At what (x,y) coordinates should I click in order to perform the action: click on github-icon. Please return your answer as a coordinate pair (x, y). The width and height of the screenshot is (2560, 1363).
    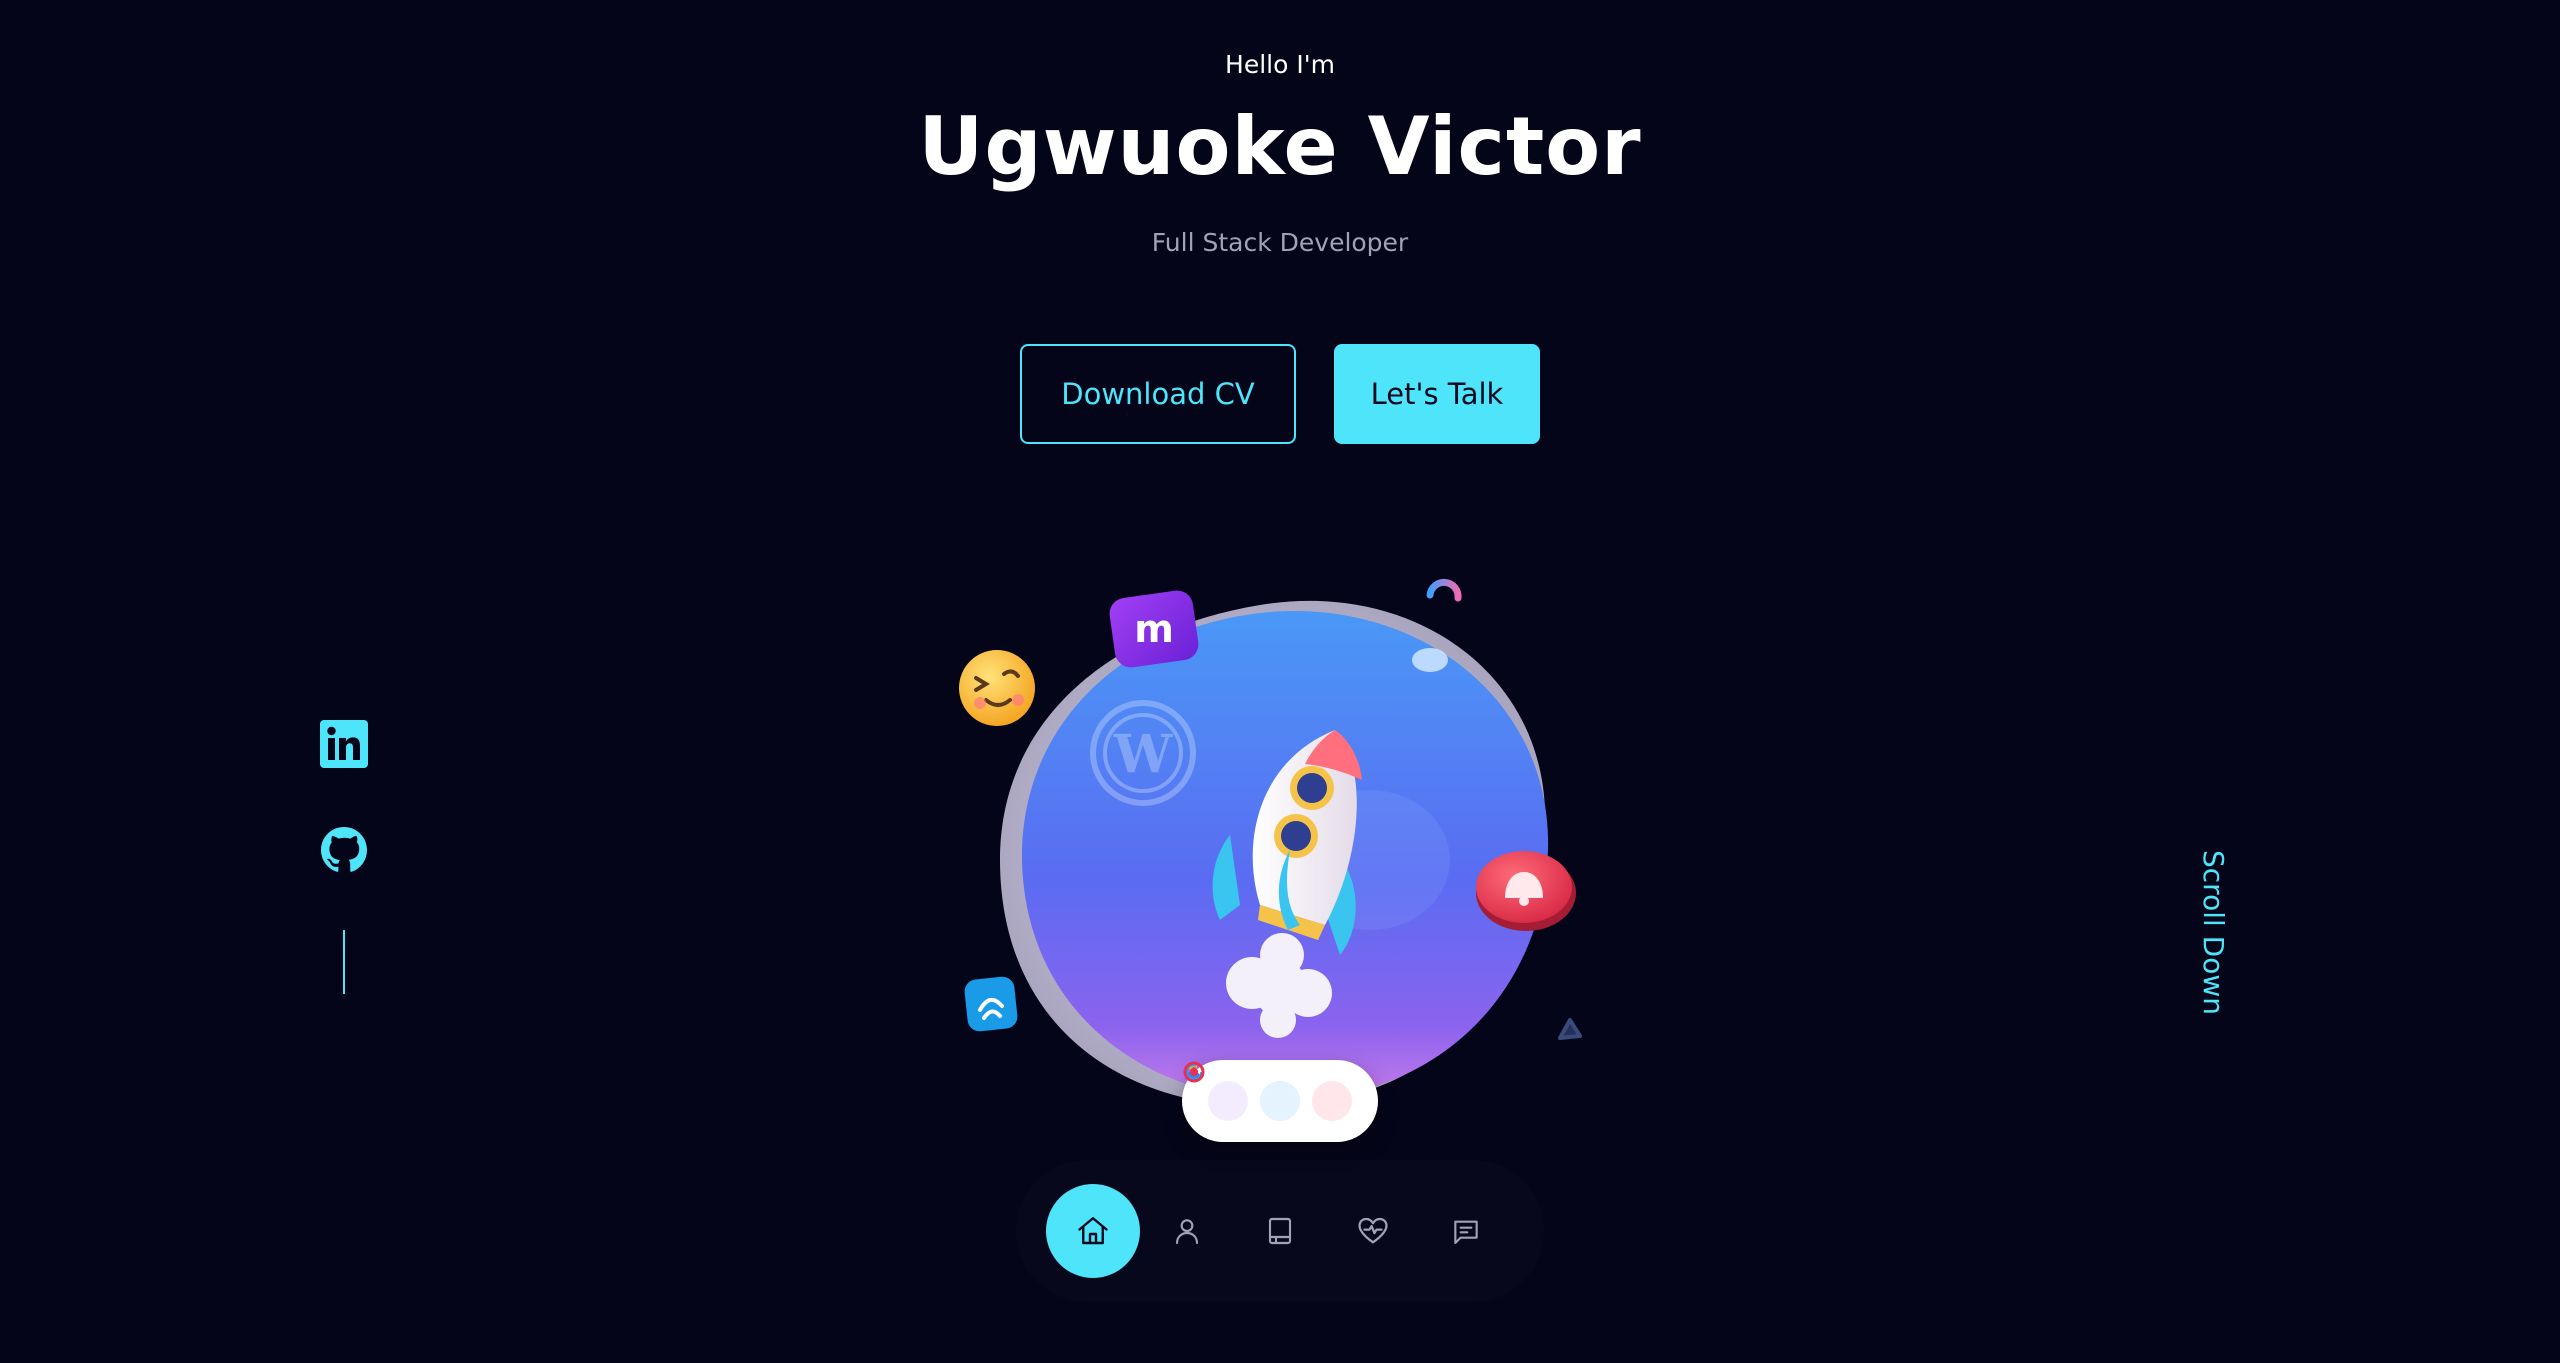
    Looking at the image, I should click on (344, 849).